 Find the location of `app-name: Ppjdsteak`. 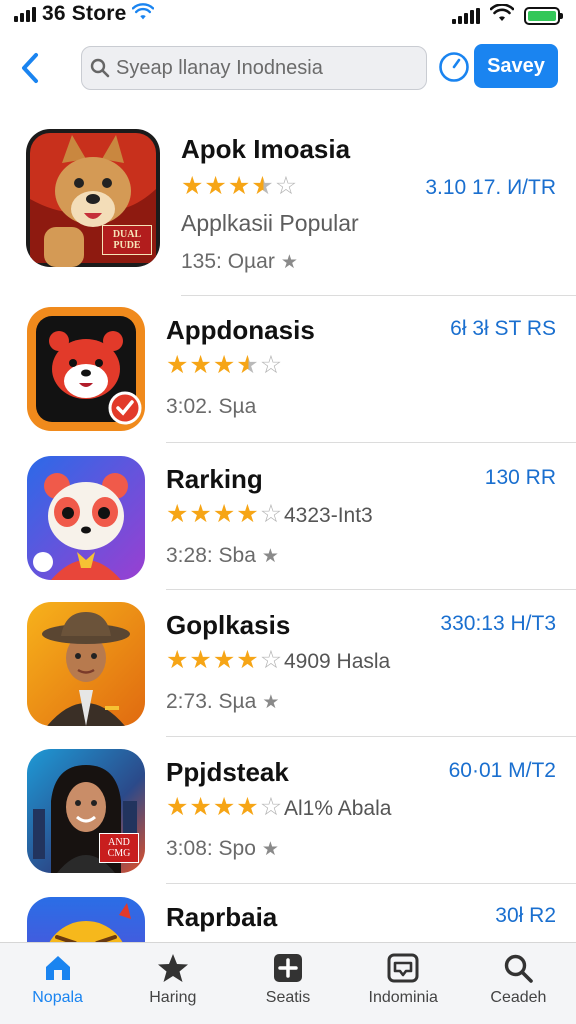

app-name: Ppjdsteak is located at coordinates (227, 772).